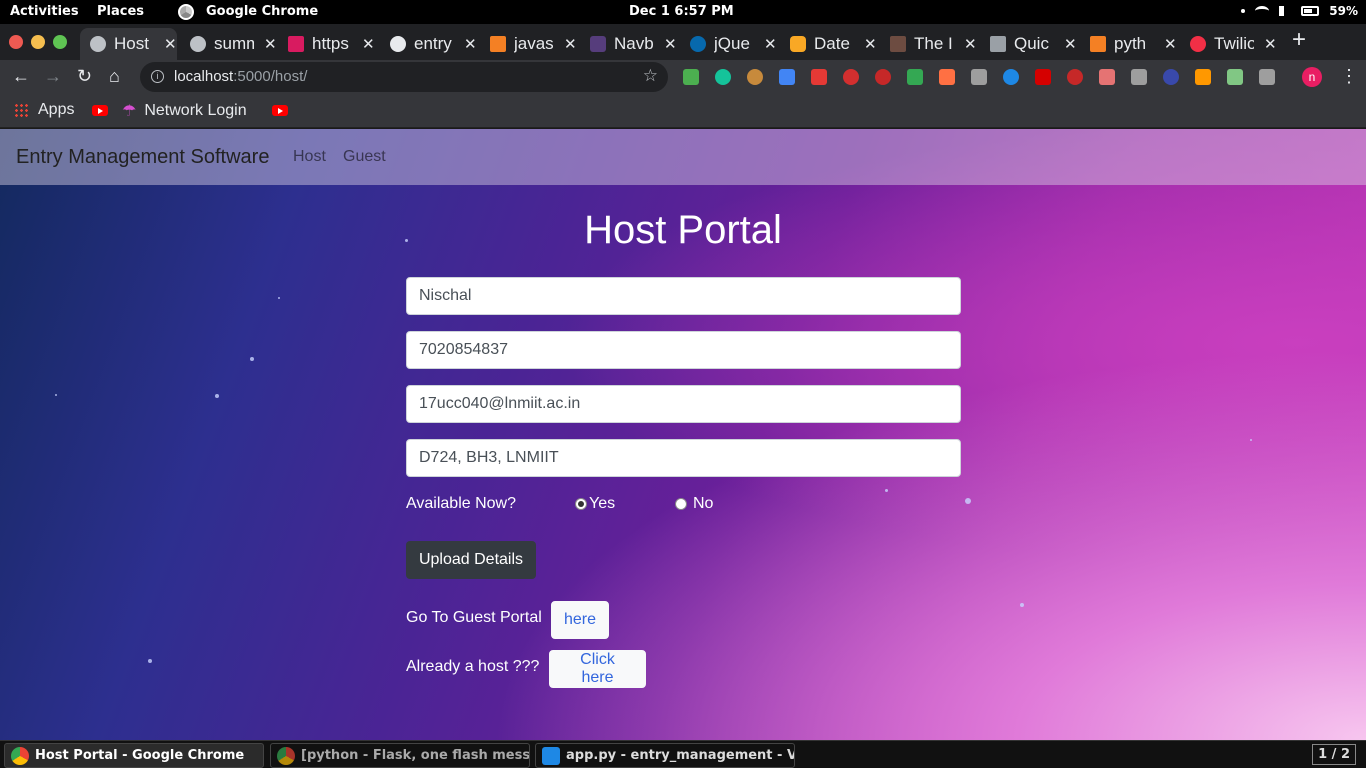 This screenshot has height=768, width=1366. What do you see at coordinates (928, 44) in the screenshot?
I see `tab-the: The I ✕` at bounding box center [928, 44].